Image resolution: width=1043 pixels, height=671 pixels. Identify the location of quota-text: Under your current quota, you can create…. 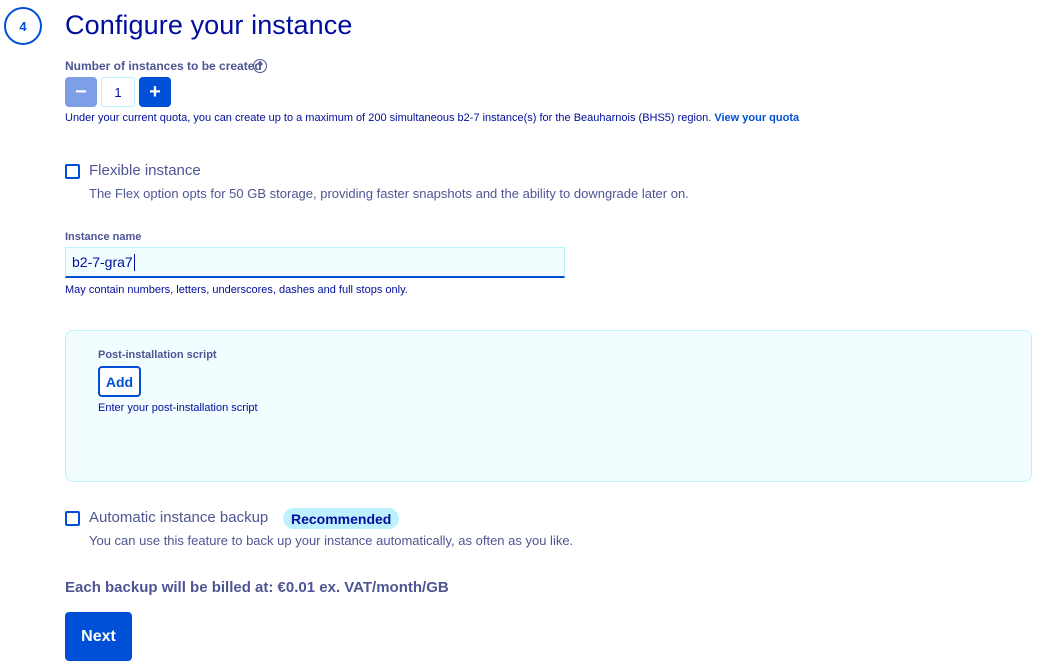
(388, 118).